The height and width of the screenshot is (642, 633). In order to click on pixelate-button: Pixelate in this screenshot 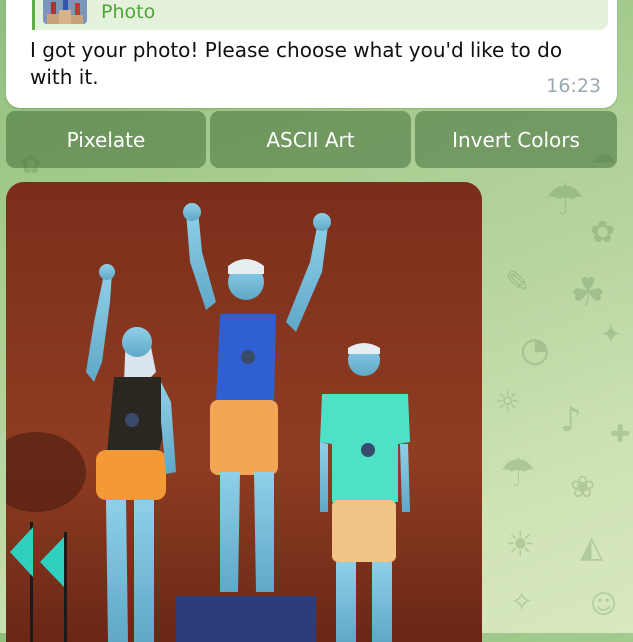, I will do `click(106, 139)`.